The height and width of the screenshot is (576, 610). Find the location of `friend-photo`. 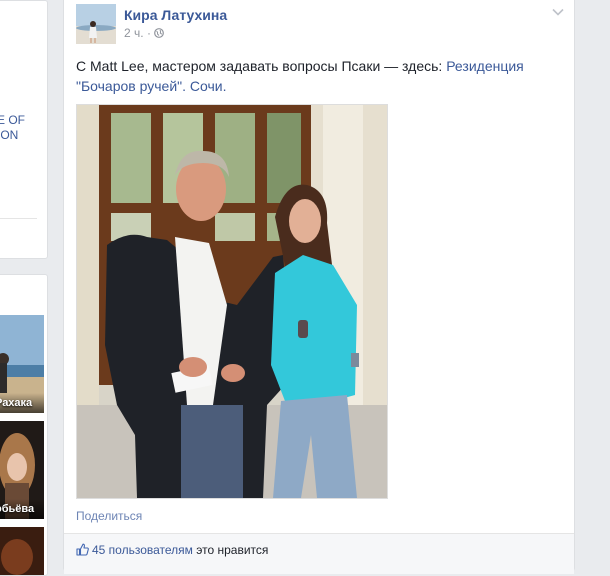

friend-photo is located at coordinates (22, 551).